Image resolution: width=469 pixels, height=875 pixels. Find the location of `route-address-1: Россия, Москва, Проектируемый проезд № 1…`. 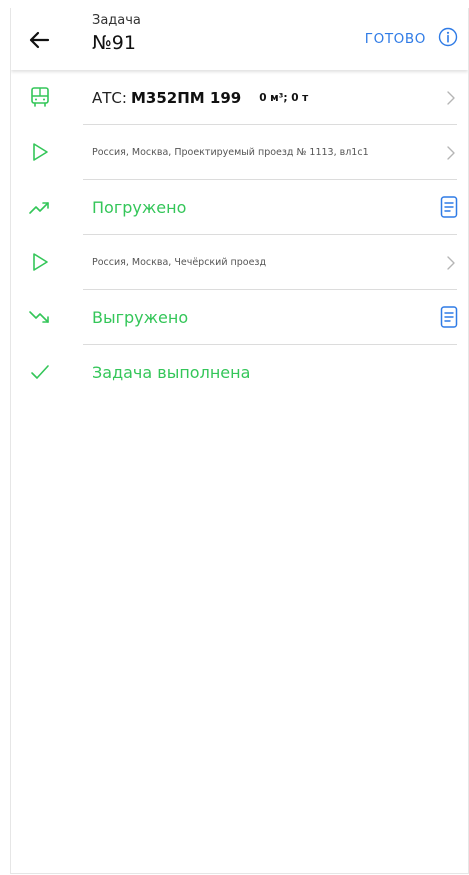

route-address-1: Россия, Москва, Проектируемый проезд № 1… is located at coordinates (230, 152).